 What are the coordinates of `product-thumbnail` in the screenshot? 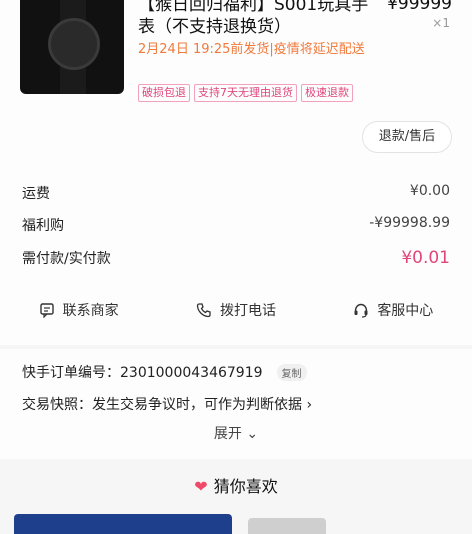 It's located at (72, 47).